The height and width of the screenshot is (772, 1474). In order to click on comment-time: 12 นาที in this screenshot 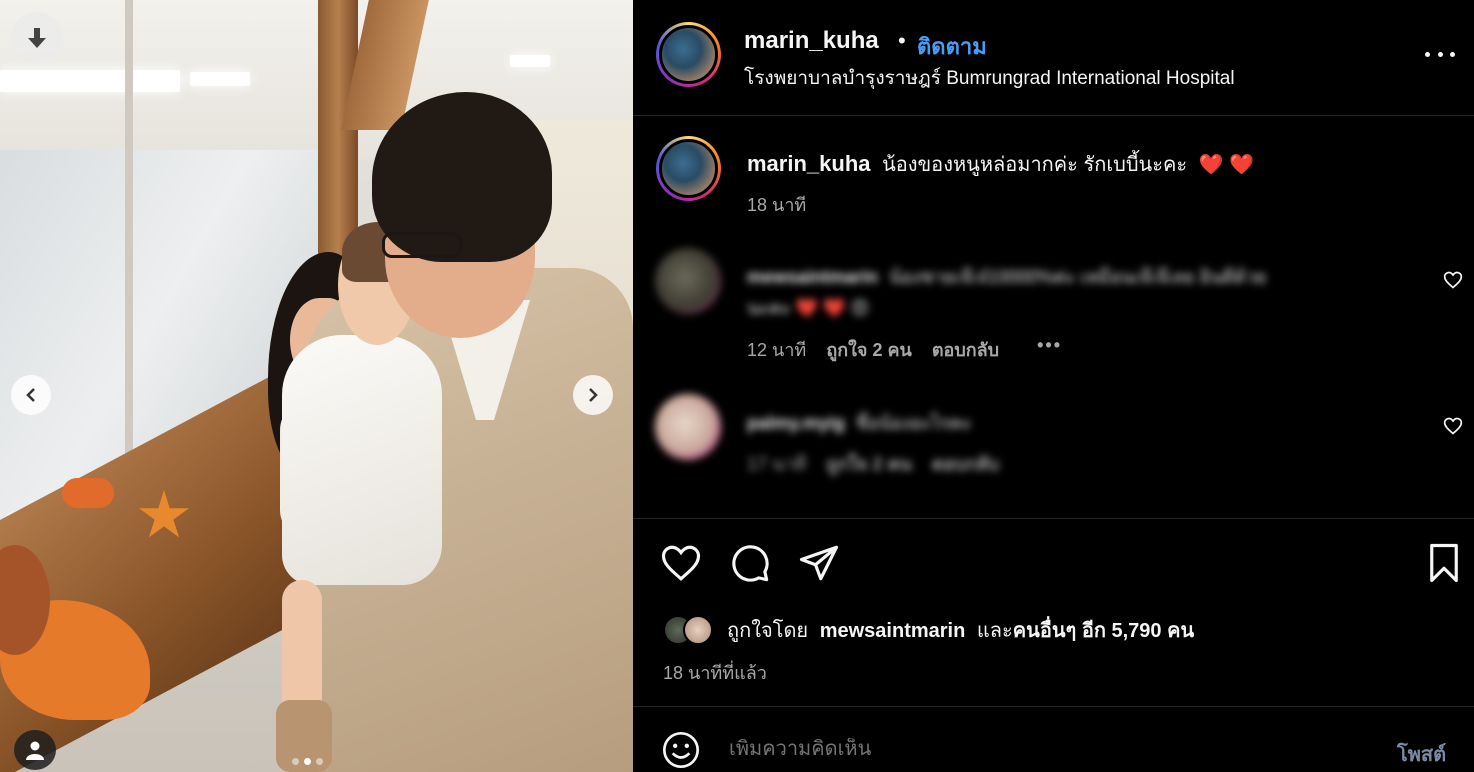, I will do `click(777, 350)`.